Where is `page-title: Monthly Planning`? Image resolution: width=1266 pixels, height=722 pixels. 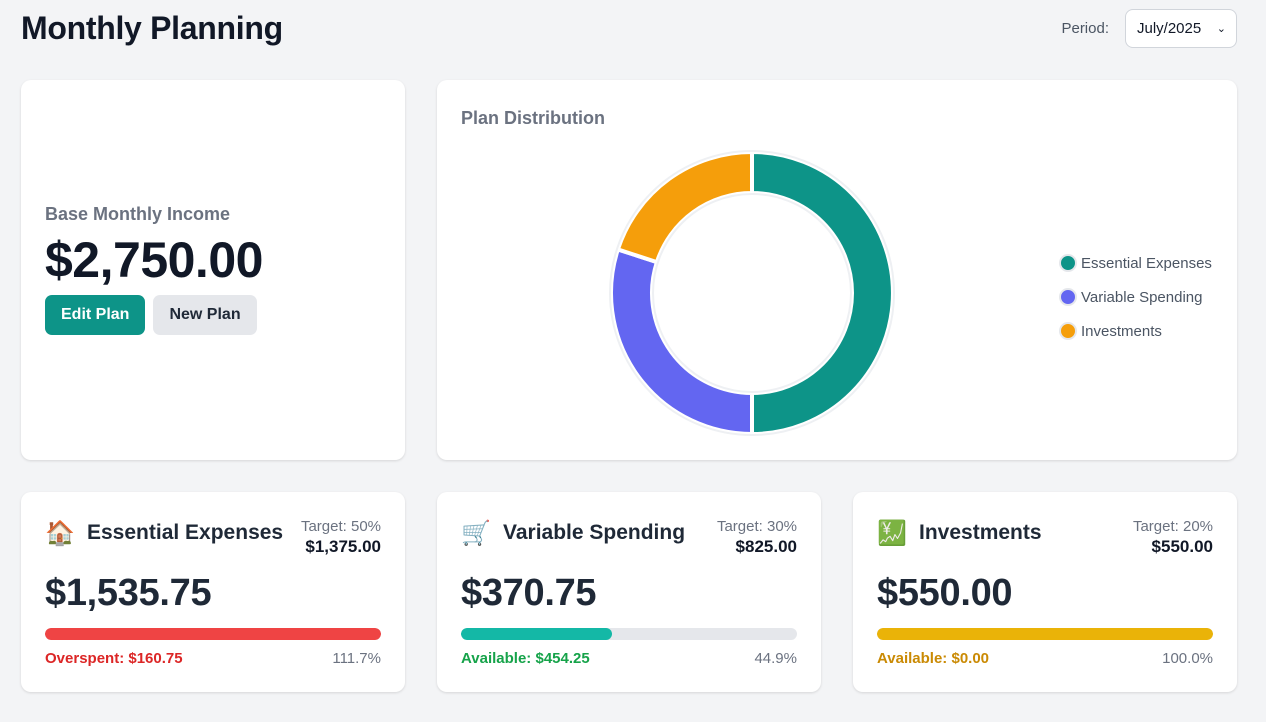
page-title: Monthly Planning is located at coordinates (152, 28).